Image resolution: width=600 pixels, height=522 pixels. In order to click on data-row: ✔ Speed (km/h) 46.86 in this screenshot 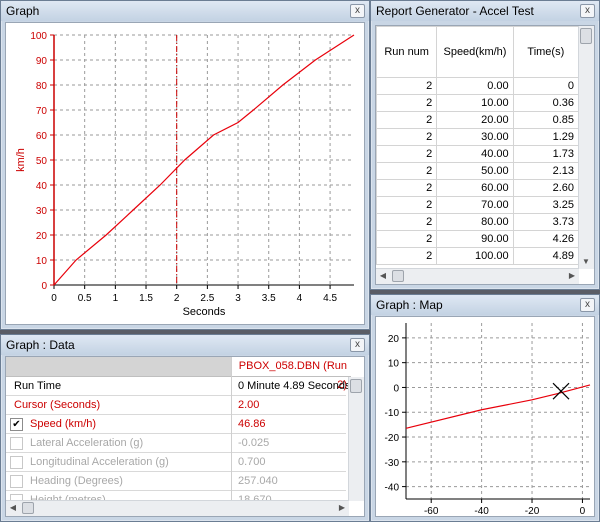, I will do `click(176, 424)`.